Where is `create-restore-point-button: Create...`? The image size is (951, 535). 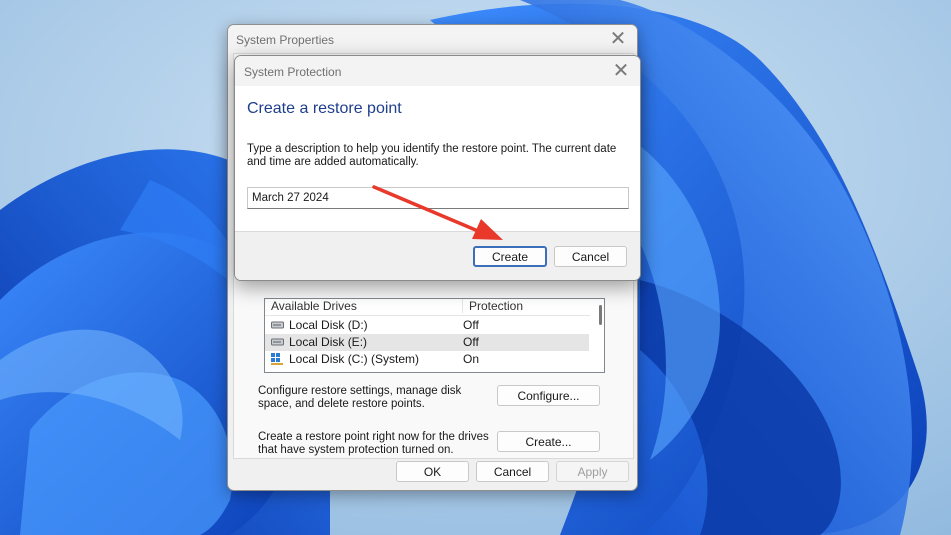 create-restore-point-button: Create... is located at coordinates (548, 441).